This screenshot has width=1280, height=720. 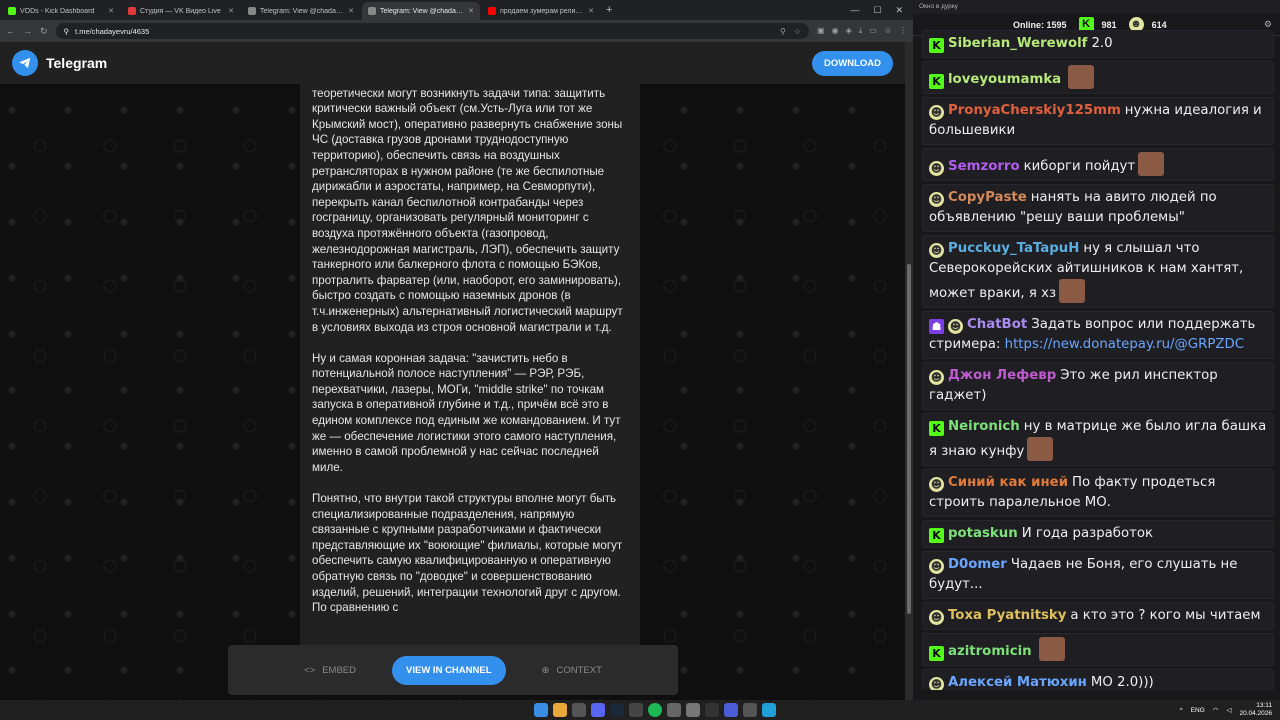 I want to click on online-label: Online:, so click(x=1028, y=24).